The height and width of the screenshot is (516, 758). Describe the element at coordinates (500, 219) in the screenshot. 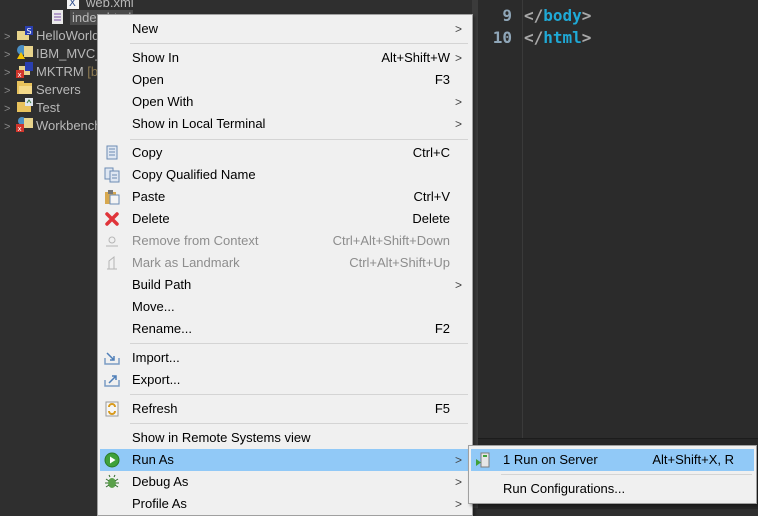

I see `line-number-gutter` at that location.